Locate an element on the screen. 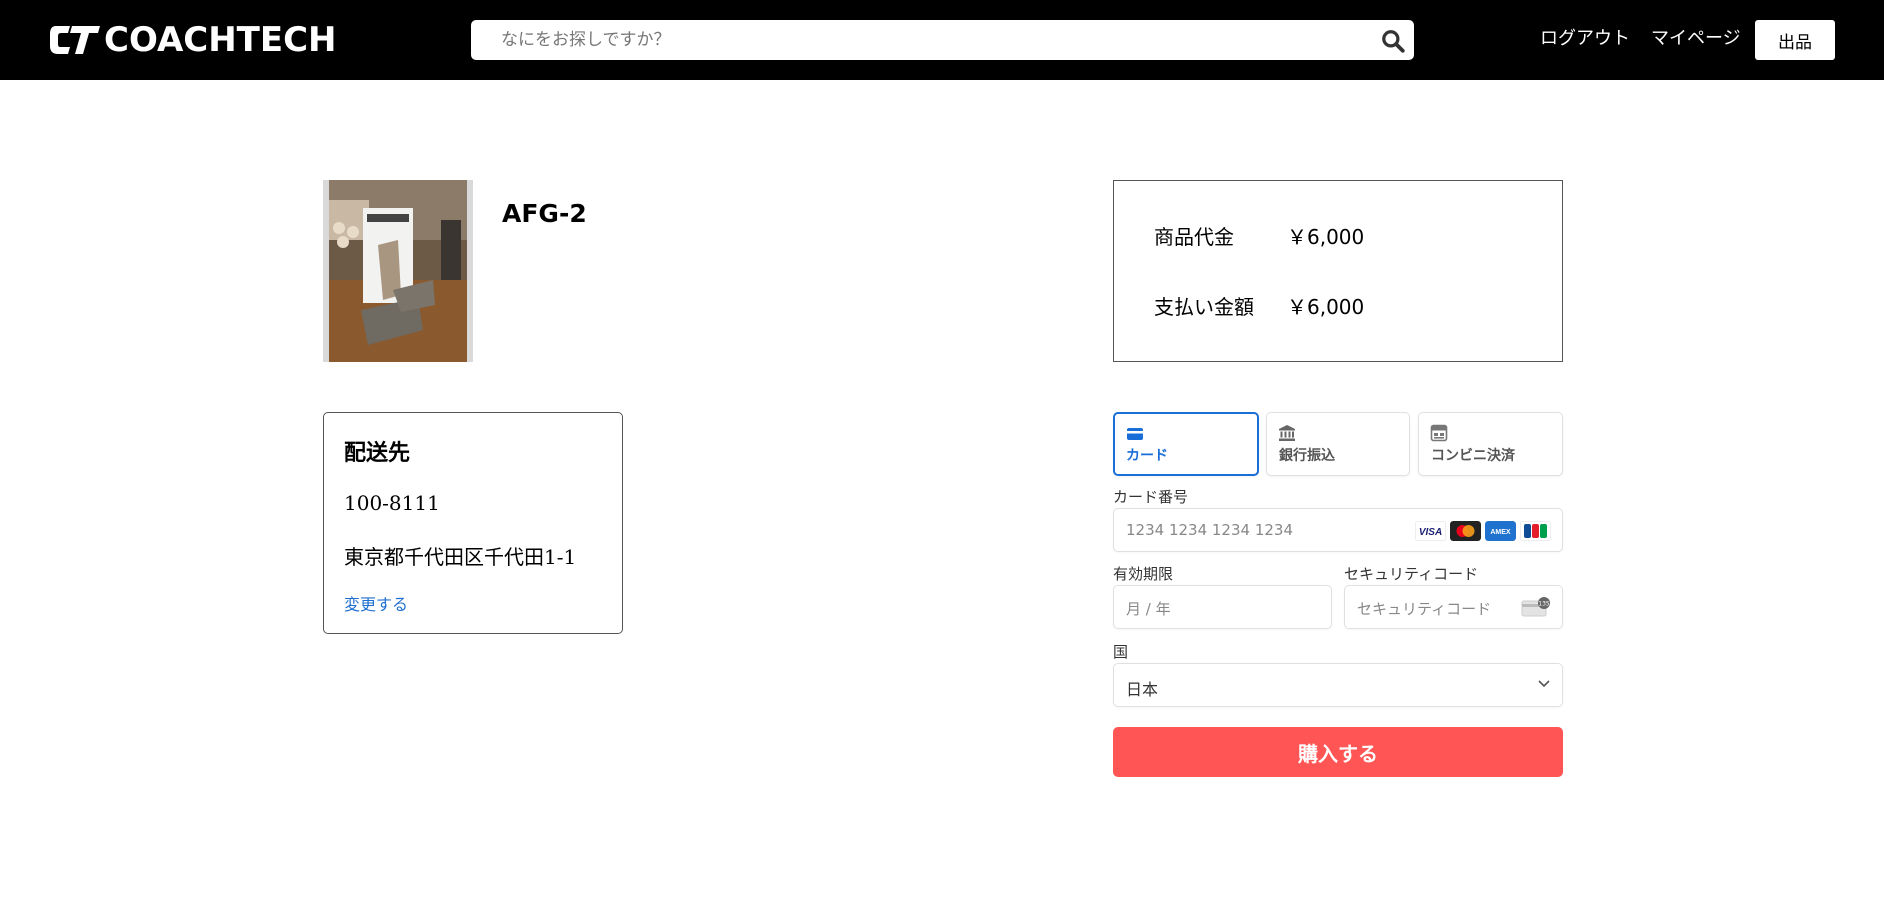 The image size is (1884, 908). product-name: AFG-2 is located at coordinates (544, 213).